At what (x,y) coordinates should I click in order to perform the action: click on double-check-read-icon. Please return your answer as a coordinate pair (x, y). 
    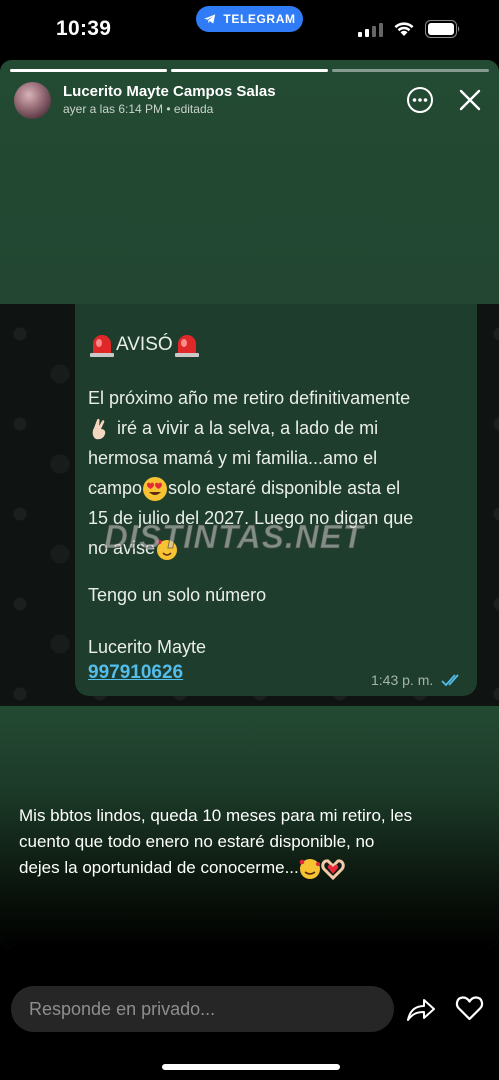
    Looking at the image, I should click on (450, 680).